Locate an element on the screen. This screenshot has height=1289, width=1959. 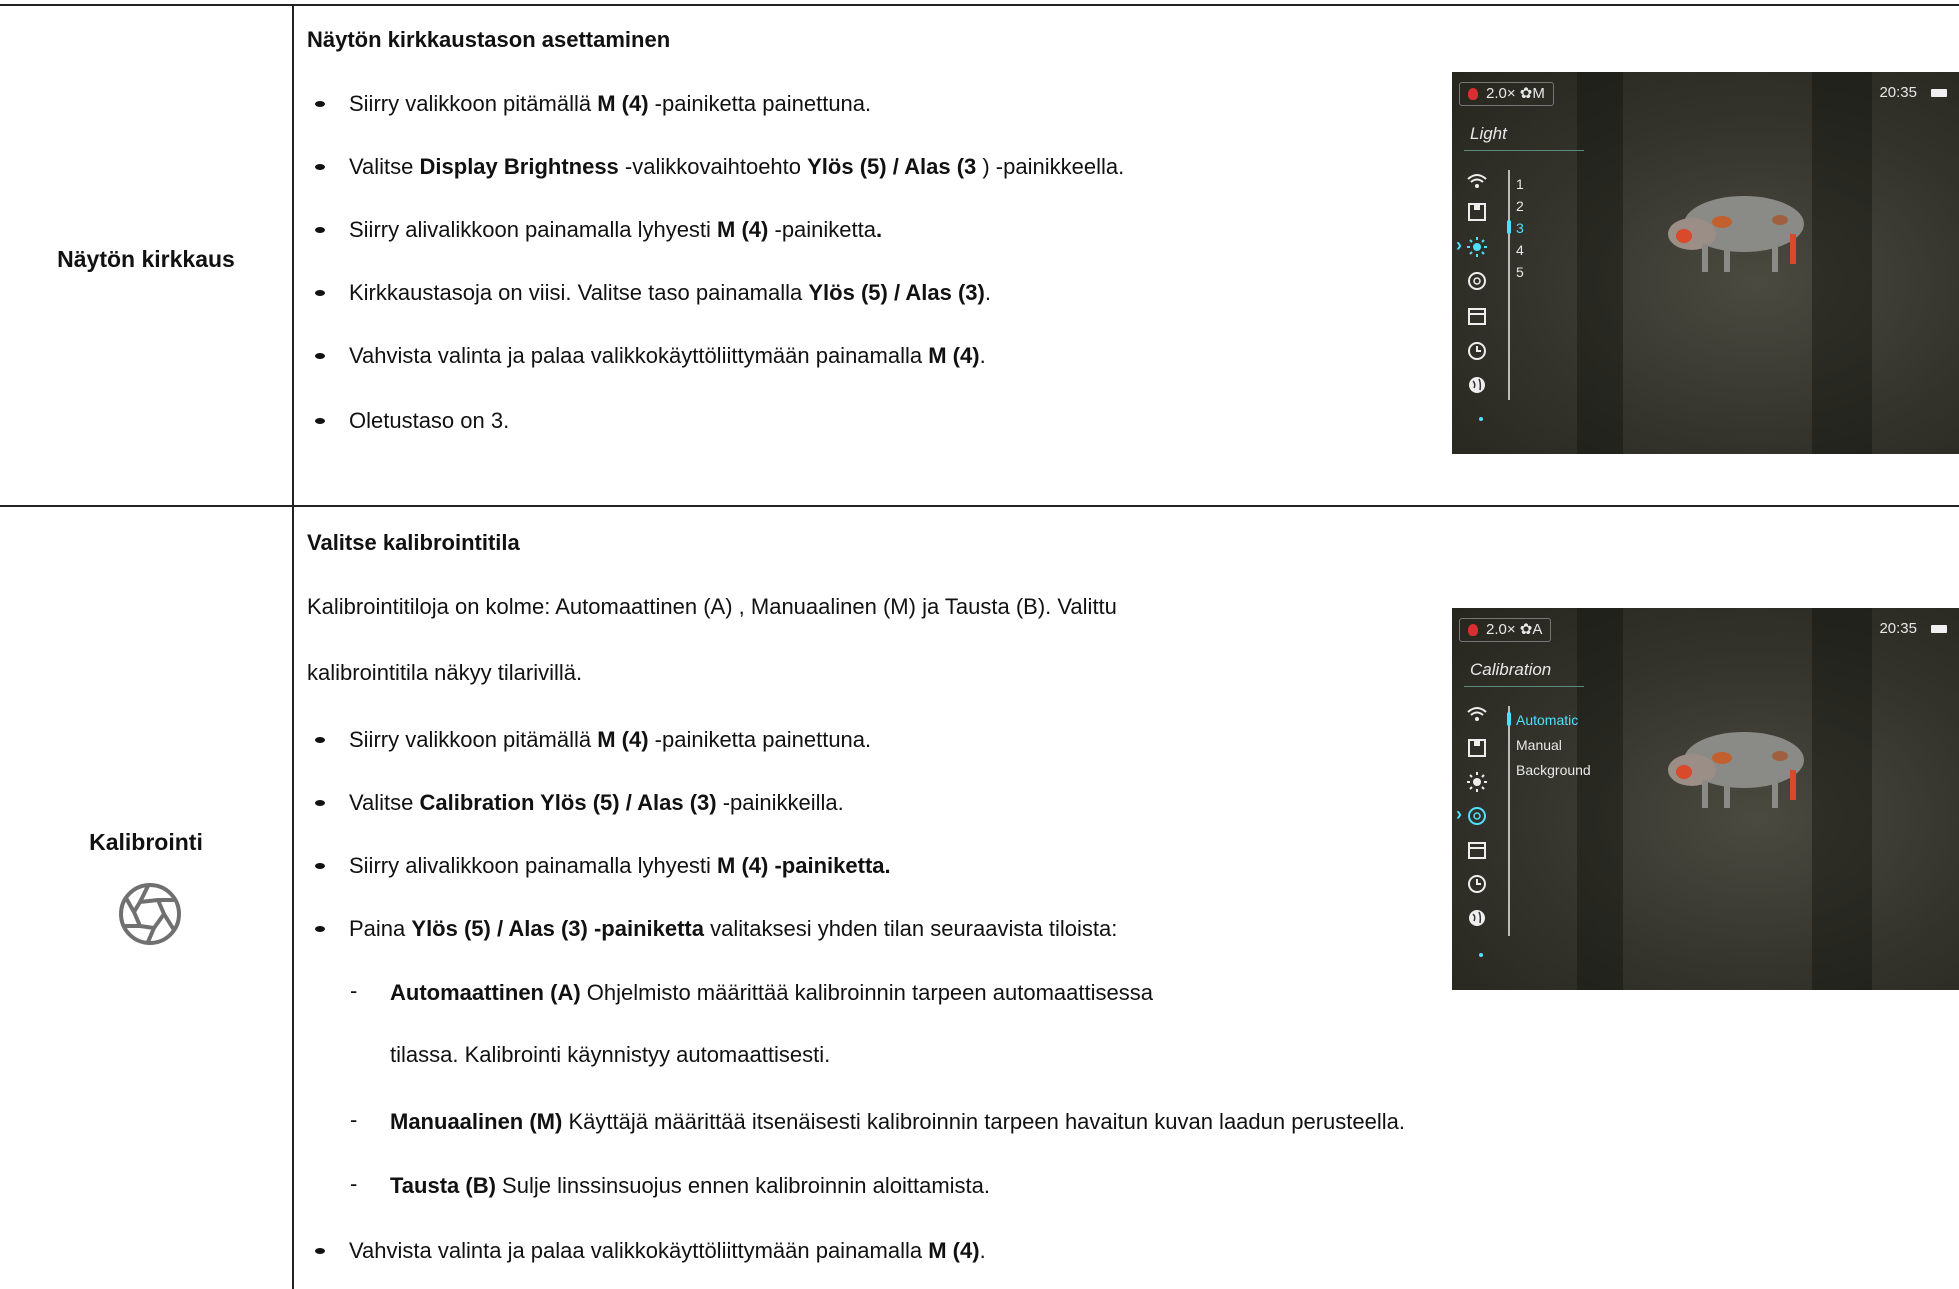
row-label-calibration: Kalibrointi is located at coordinates (146, 842).